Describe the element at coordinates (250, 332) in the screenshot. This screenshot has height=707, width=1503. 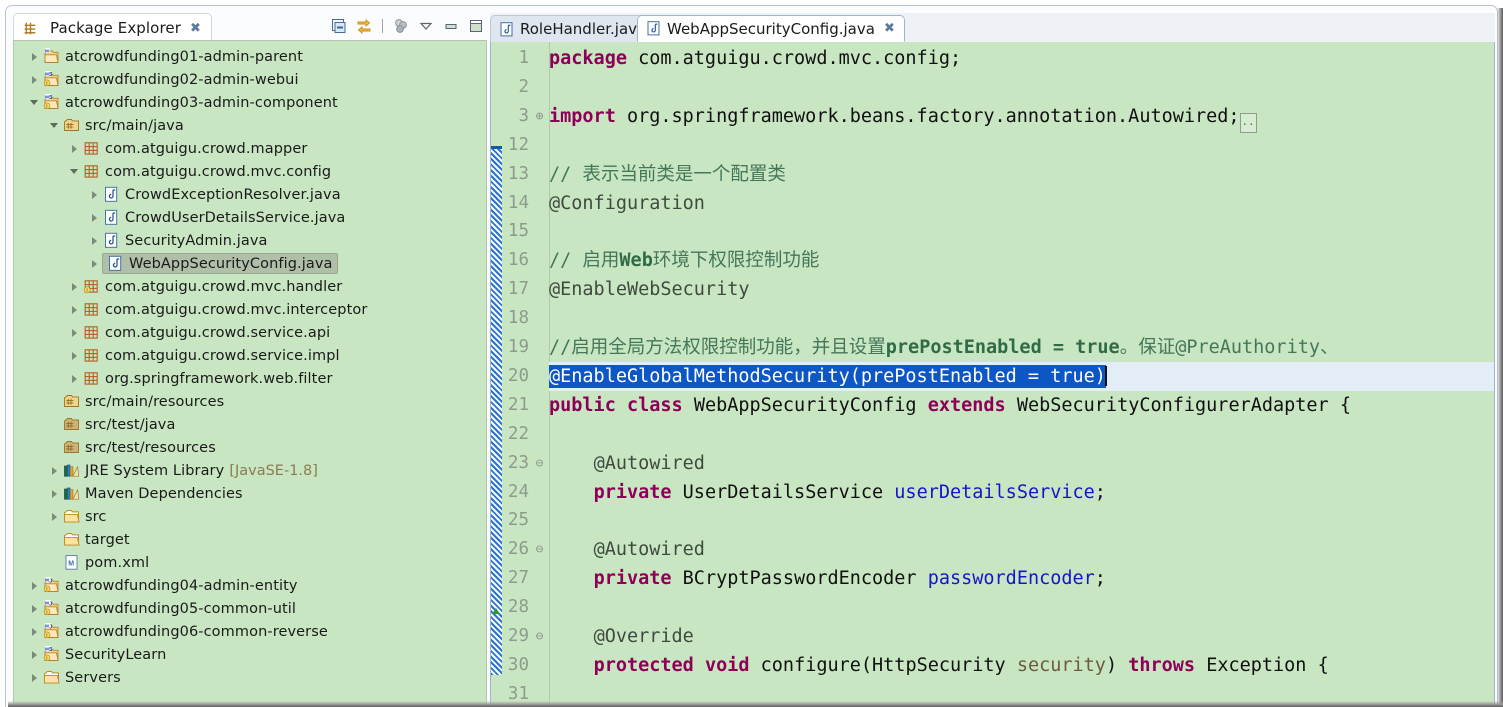
I see `tree-item: com.atguigu.crowd.service.api` at that location.